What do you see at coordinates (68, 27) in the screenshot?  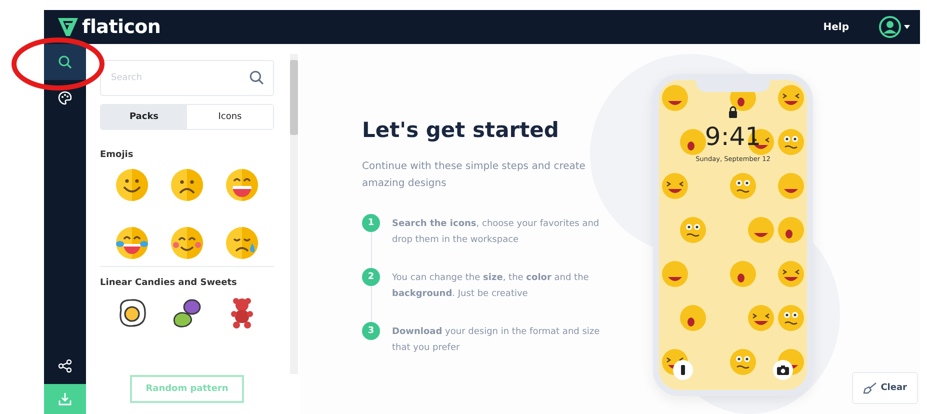 I see `logo-icon` at bounding box center [68, 27].